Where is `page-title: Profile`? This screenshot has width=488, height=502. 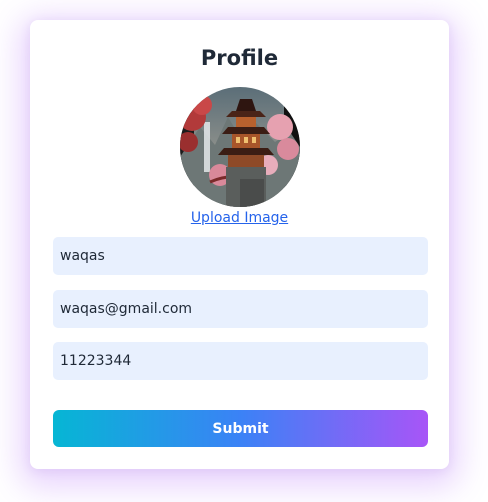 page-title: Profile is located at coordinates (239, 58).